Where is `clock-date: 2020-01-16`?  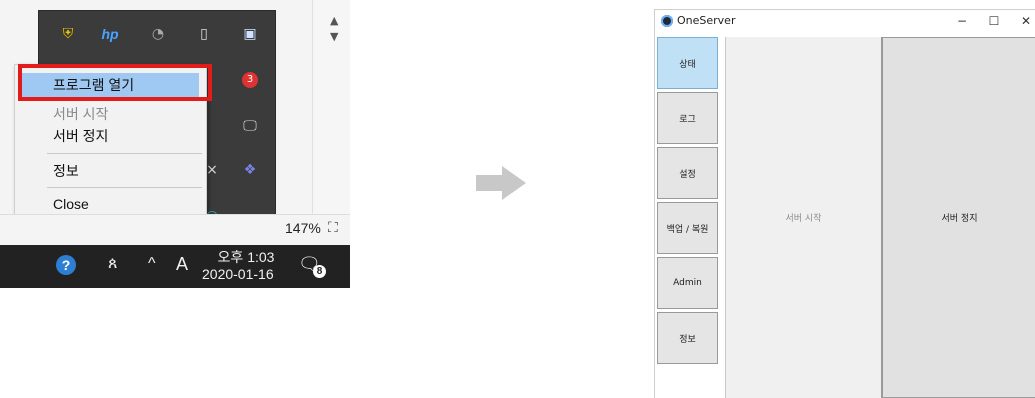
clock-date: 2020-01-16 is located at coordinates (238, 274).